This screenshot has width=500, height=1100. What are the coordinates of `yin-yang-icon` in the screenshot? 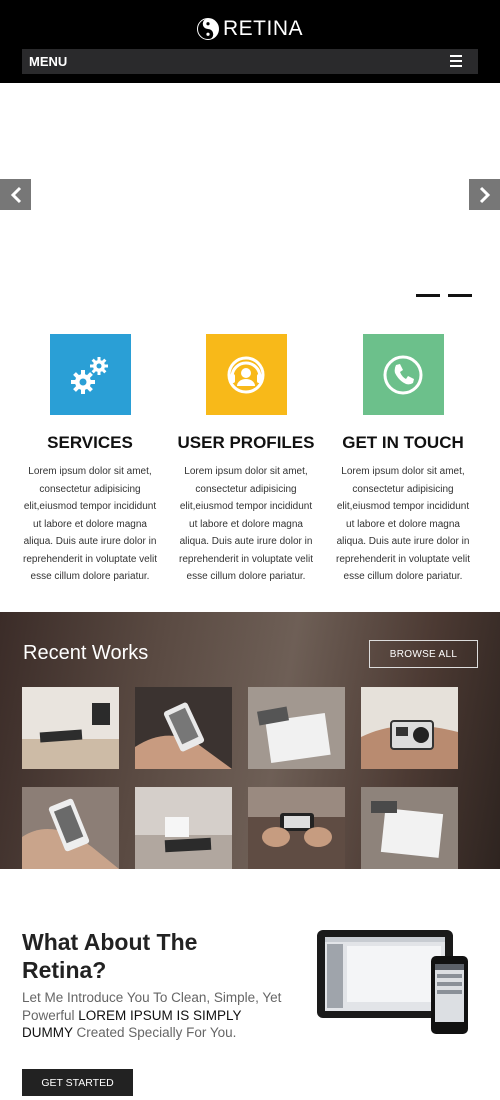 It's located at (207, 29).